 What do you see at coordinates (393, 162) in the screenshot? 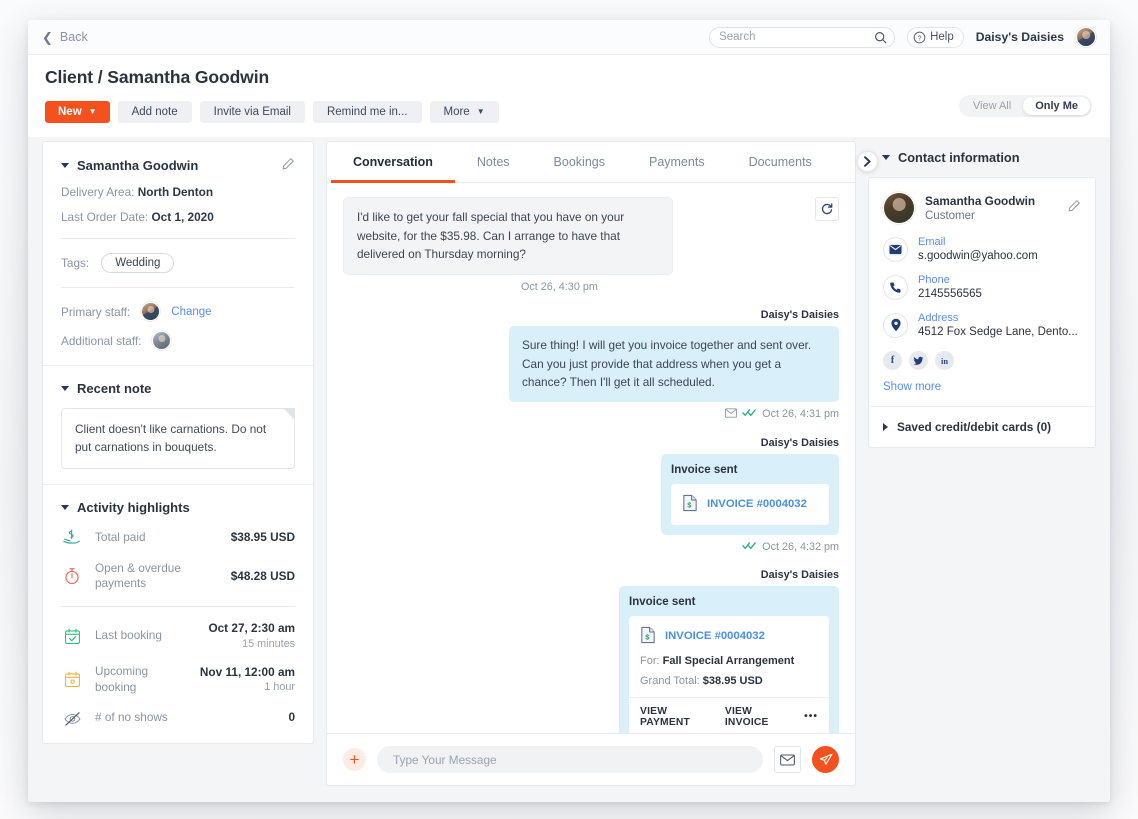
I see `tab-conversation: Conversation` at bounding box center [393, 162].